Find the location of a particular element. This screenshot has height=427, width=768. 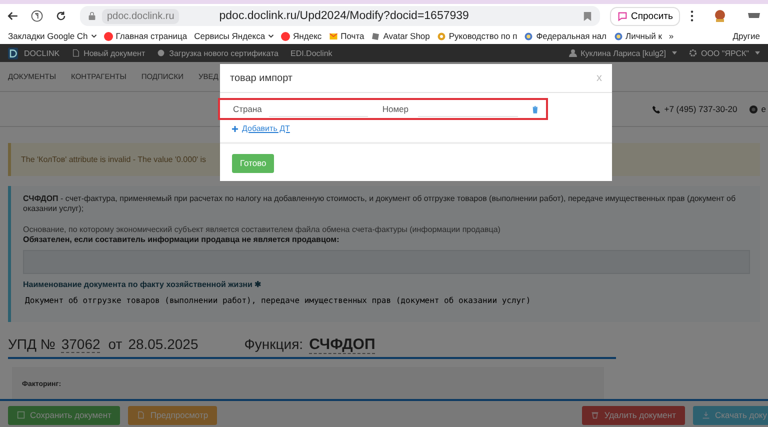

basis-note: Обязателен, если составитель информации продавца не является продавцом: is located at coordinates (181, 240).